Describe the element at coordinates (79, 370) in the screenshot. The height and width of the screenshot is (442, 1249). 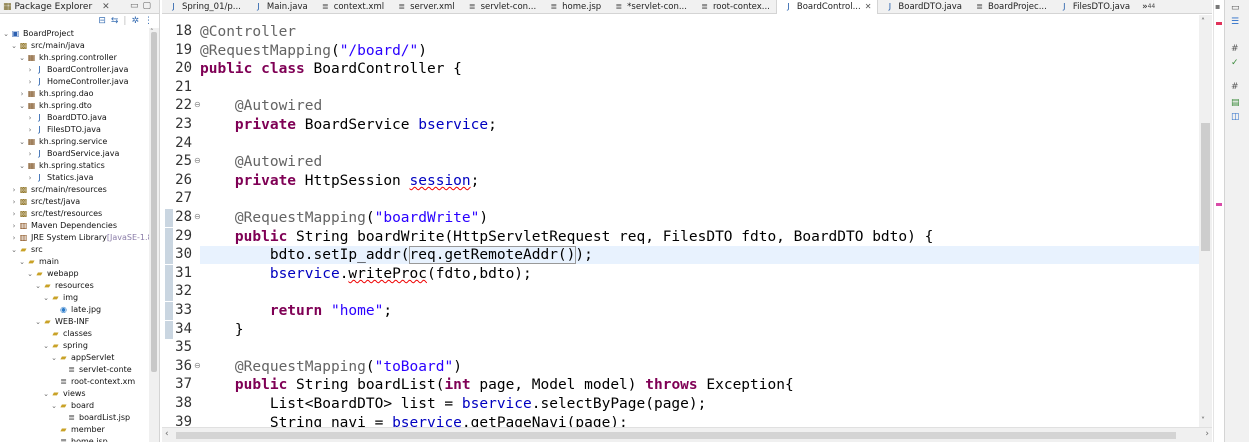
I see `tree-item: ≣ servlet-conte` at that location.